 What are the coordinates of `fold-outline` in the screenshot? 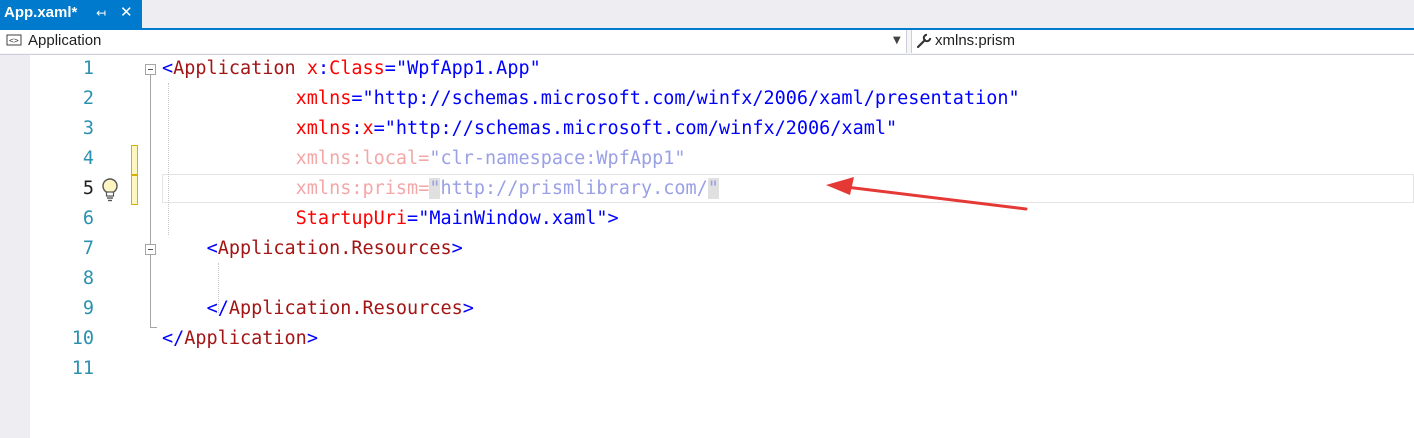 It's located at (150, 201).